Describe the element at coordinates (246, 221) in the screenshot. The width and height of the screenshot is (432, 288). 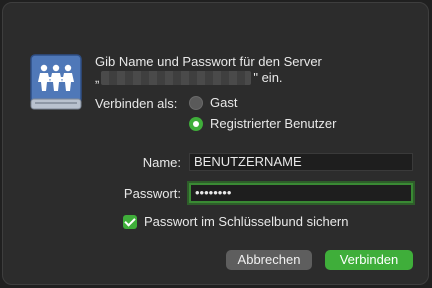
I see `keychain-label: Passwort im Schlüsselbund sichern` at that location.